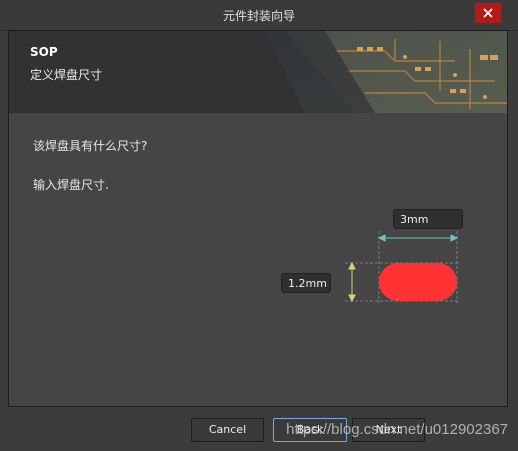 The width and height of the screenshot is (518, 451). I want to click on next-button: Next, so click(388, 430).